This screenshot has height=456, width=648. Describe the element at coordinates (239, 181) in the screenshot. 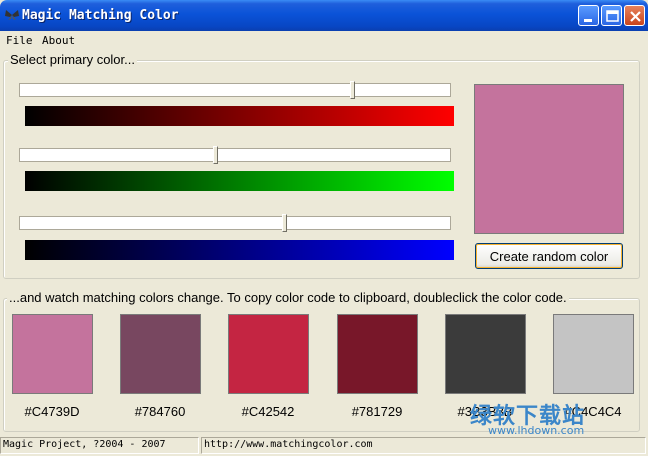

I see `green-gradient-bar` at that location.